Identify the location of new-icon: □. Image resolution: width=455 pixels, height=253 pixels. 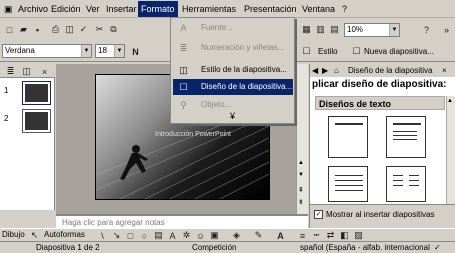
(9, 29).